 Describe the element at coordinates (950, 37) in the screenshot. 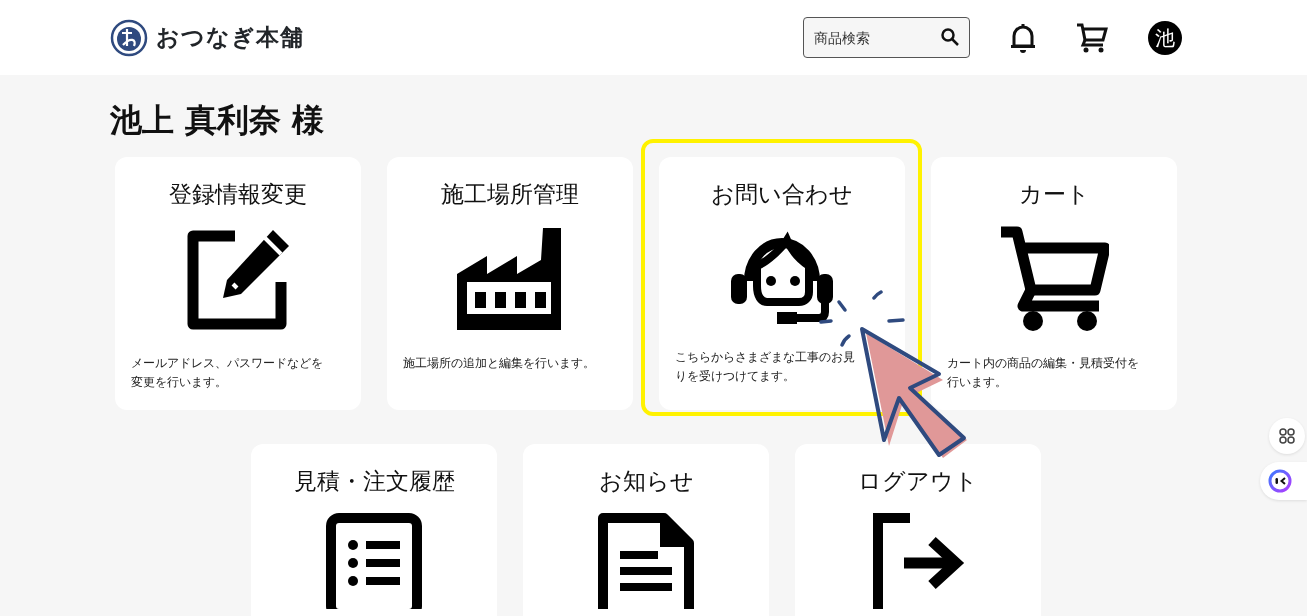

I see `search-icon` at that location.